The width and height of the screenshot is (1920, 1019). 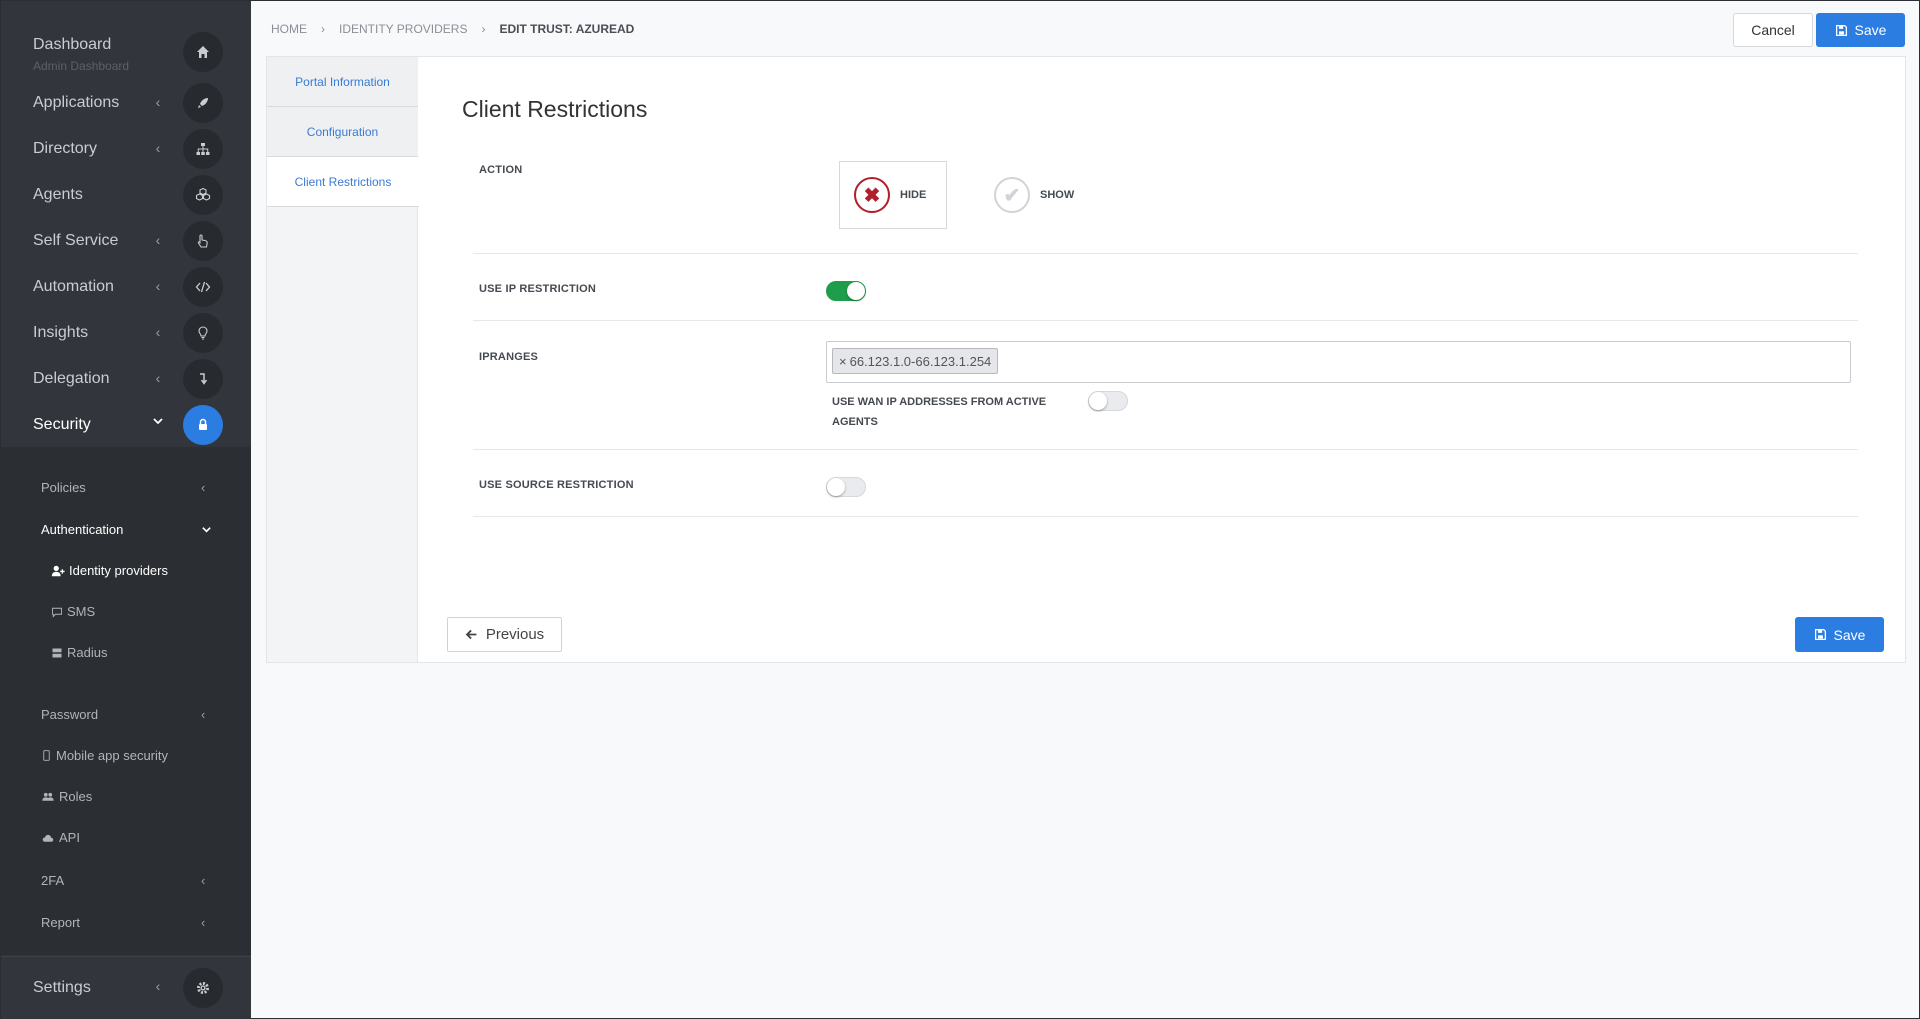 I want to click on hand-pointer-icon, so click(x=203, y=241).